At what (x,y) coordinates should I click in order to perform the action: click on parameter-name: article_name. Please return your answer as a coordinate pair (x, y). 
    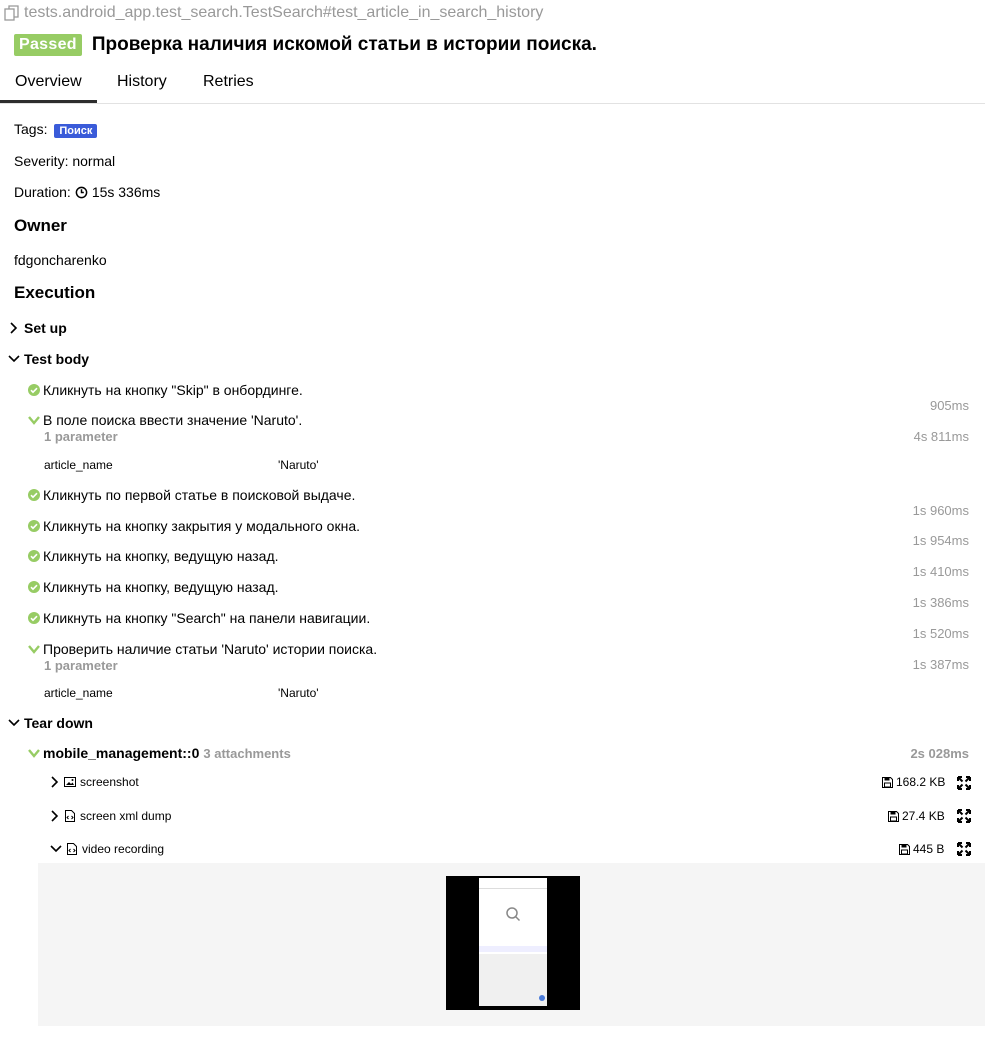
    Looking at the image, I should click on (78, 693).